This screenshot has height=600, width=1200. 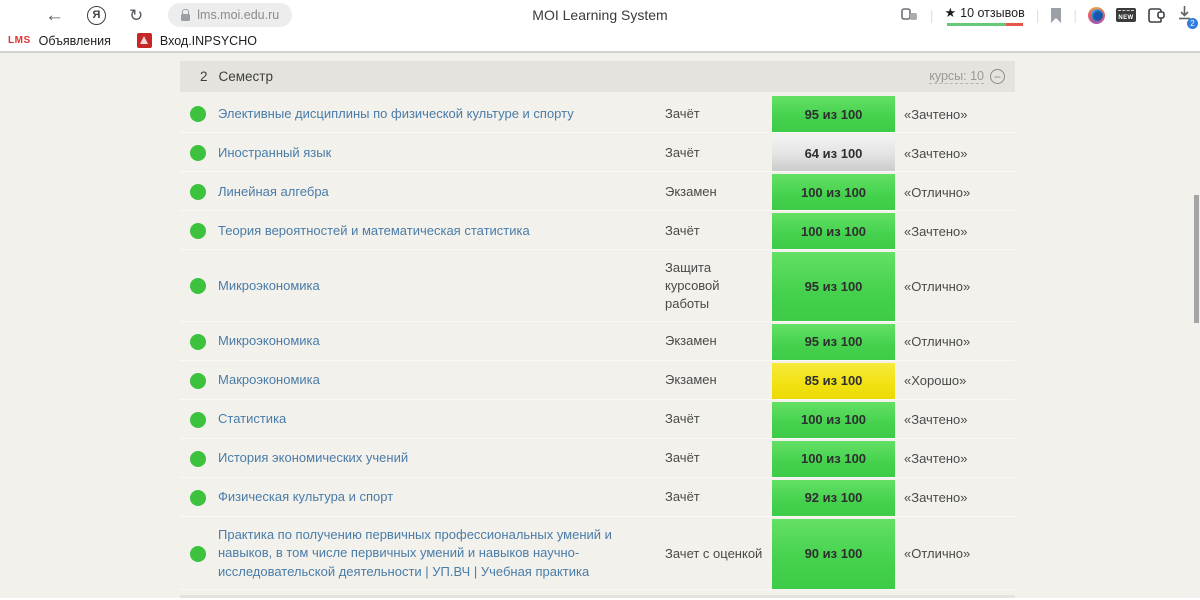 What do you see at coordinates (441, 192) in the screenshot?
I see `course-name-link: Линейная алгебра` at bounding box center [441, 192].